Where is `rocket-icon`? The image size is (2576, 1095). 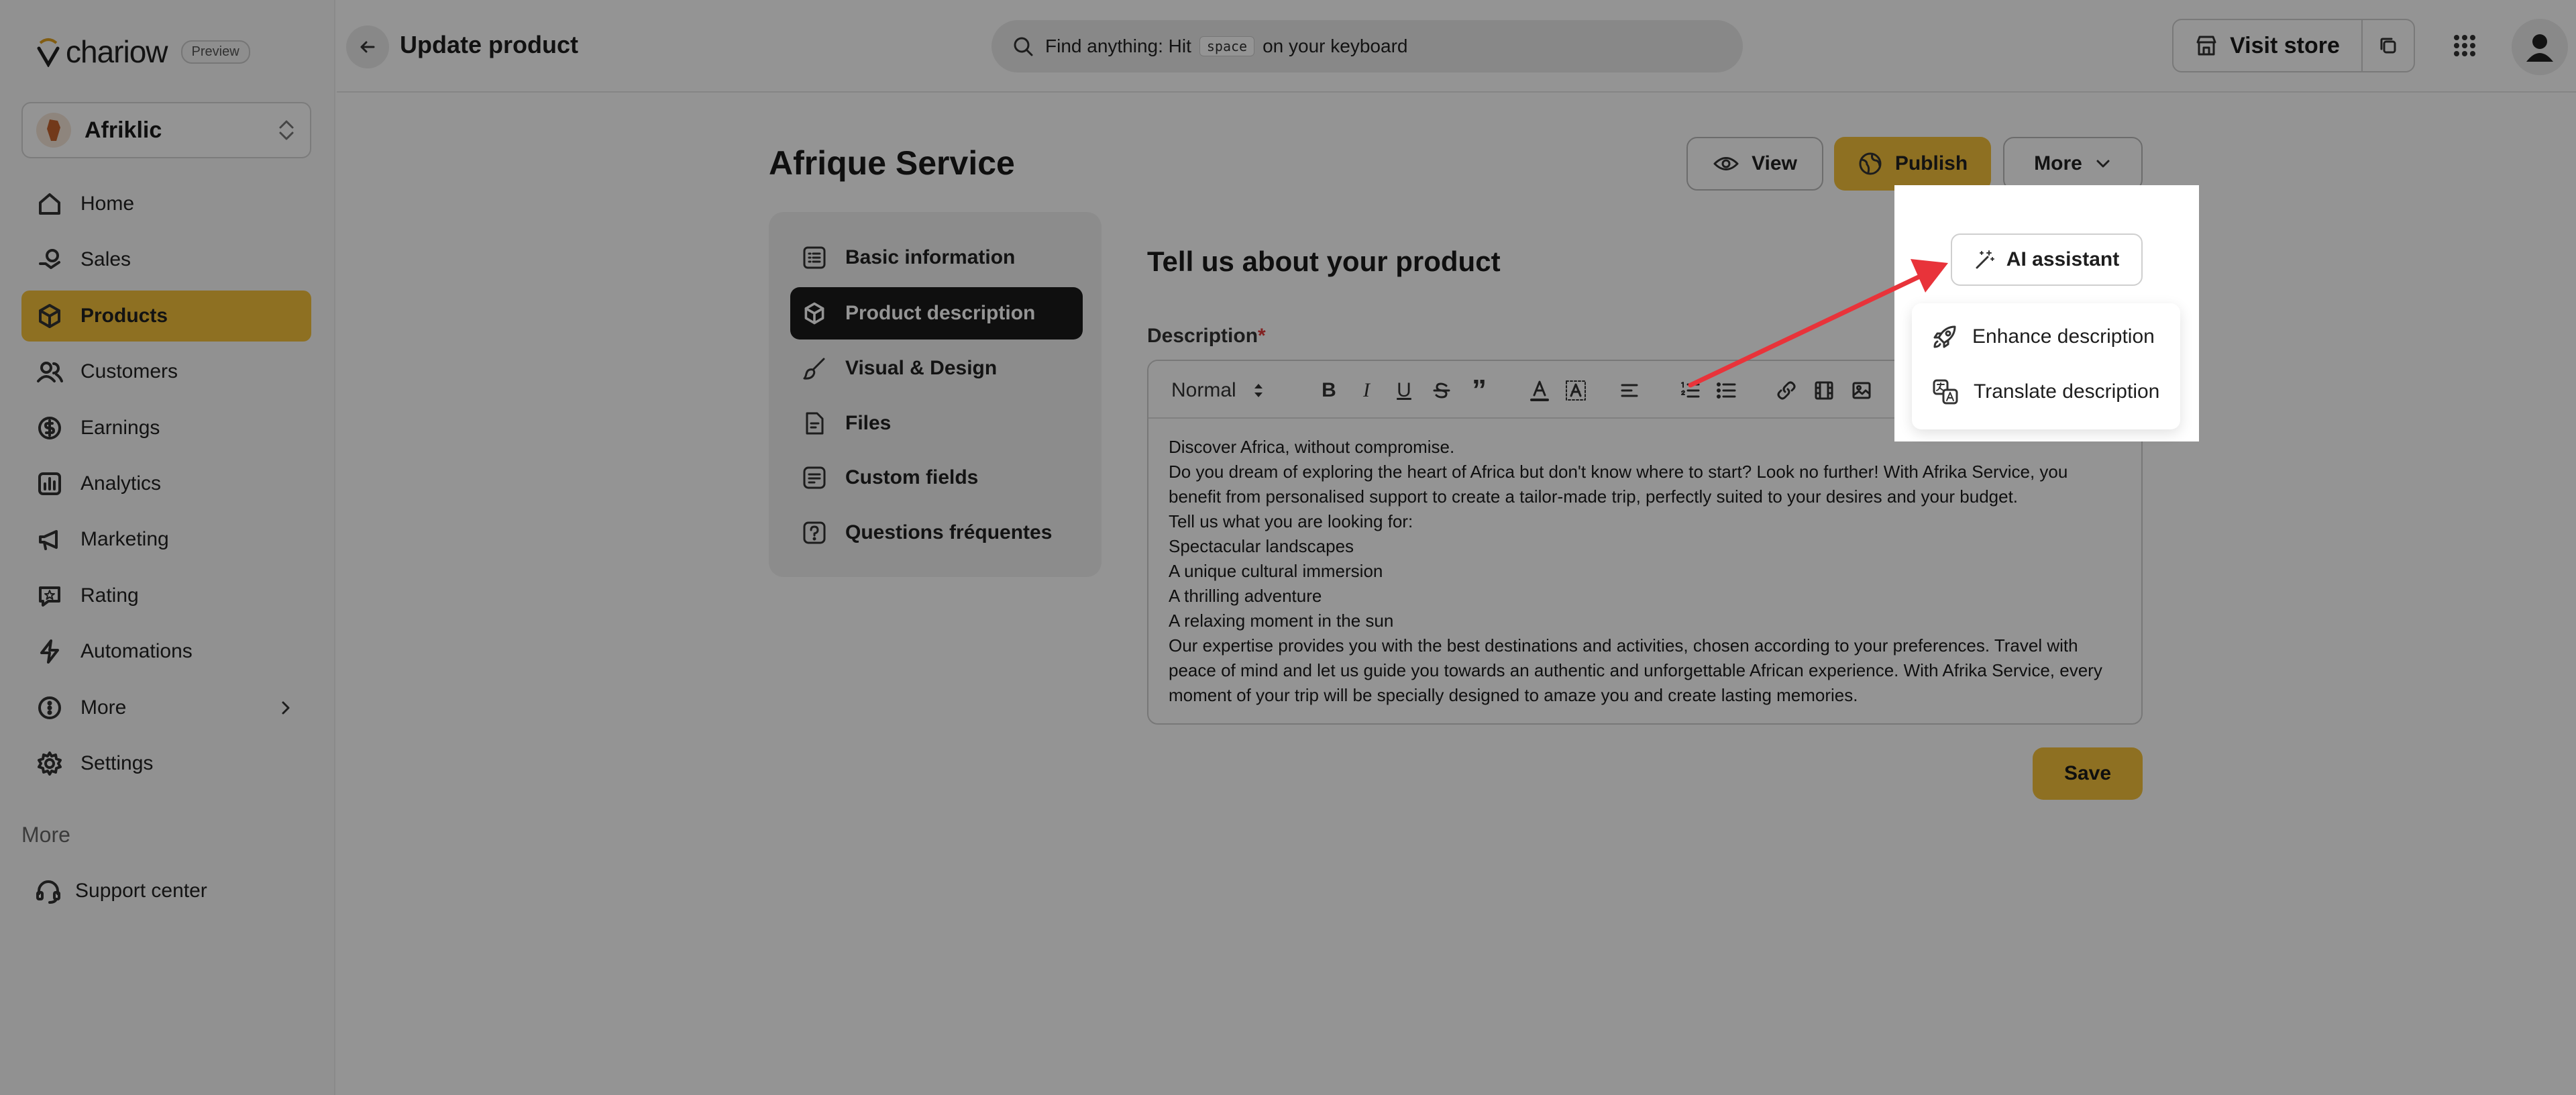
rocket-icon is located at coordinates (1944, 337).